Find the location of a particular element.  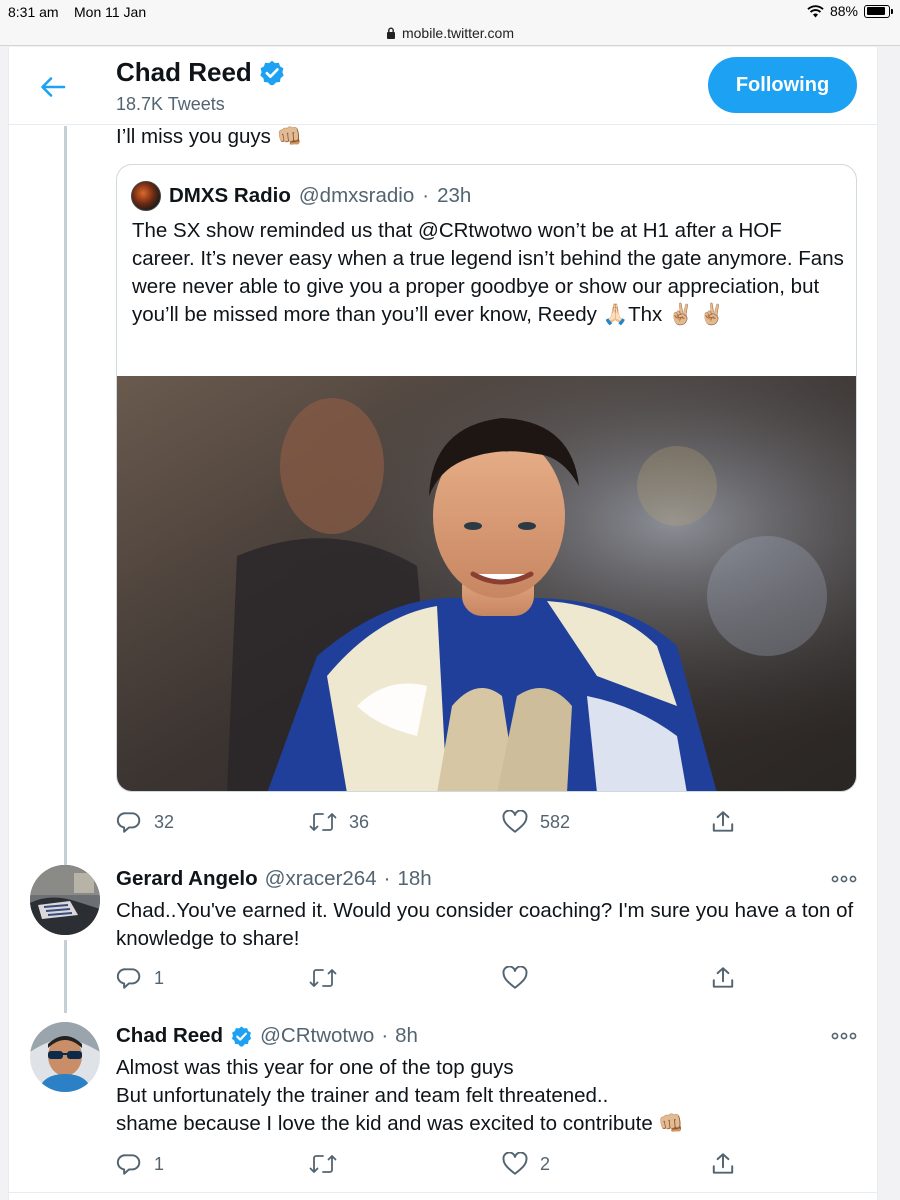

quote-time: 23h is located at coordinates (454, 195).